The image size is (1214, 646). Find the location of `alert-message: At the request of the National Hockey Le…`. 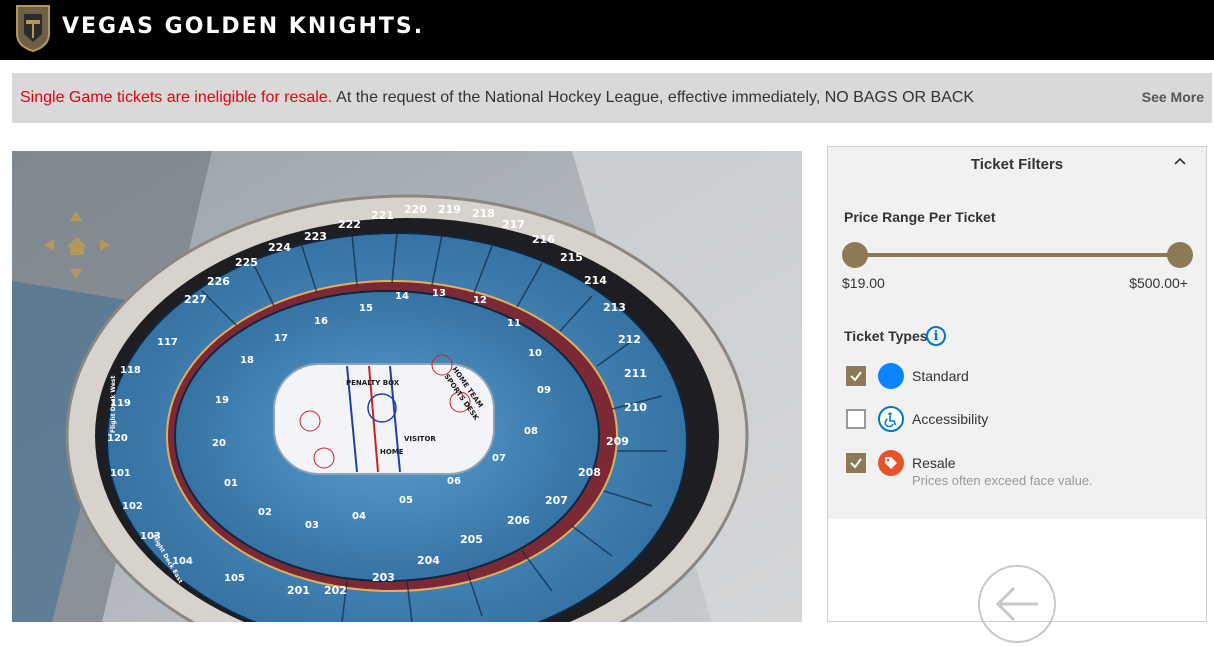

alert-message: At the request of the National Hockey Le… is located at coordinates (655, 97).